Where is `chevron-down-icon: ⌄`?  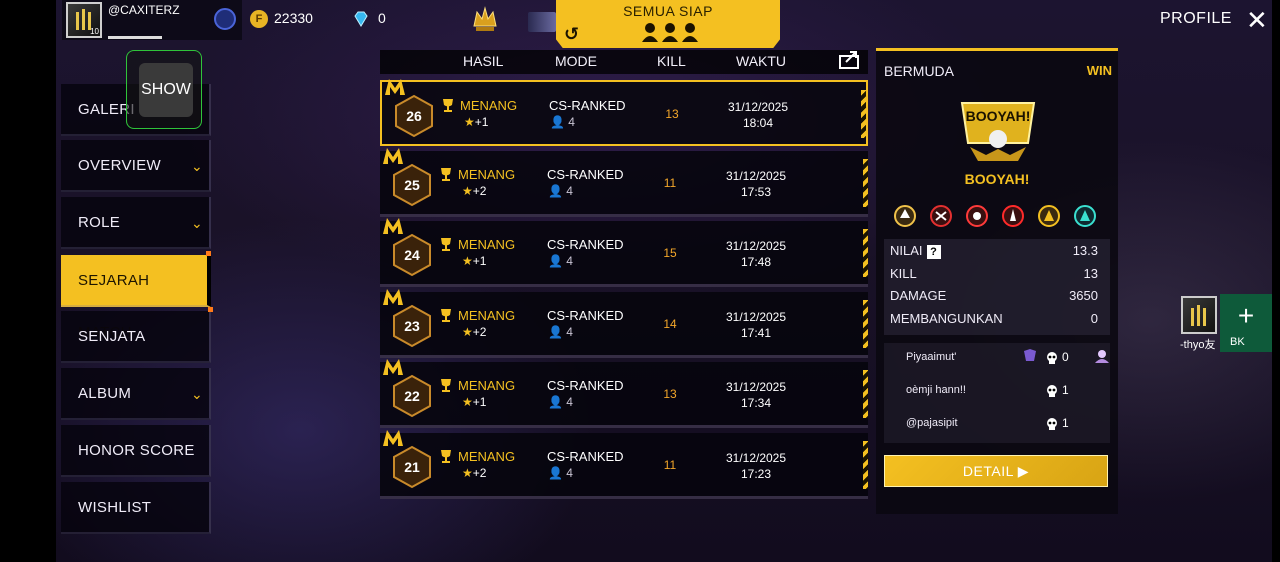 chevron-down-icon: ⌄ is located at coordinates (196, 223).